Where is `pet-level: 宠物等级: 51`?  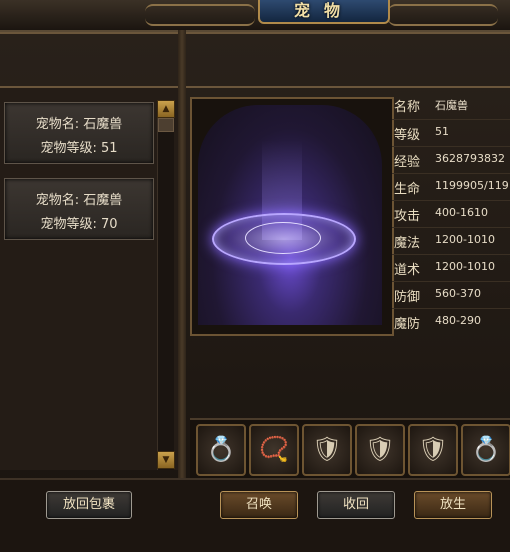
pet-level: 宠物等级: 51 is located at coordinates (79, 148).